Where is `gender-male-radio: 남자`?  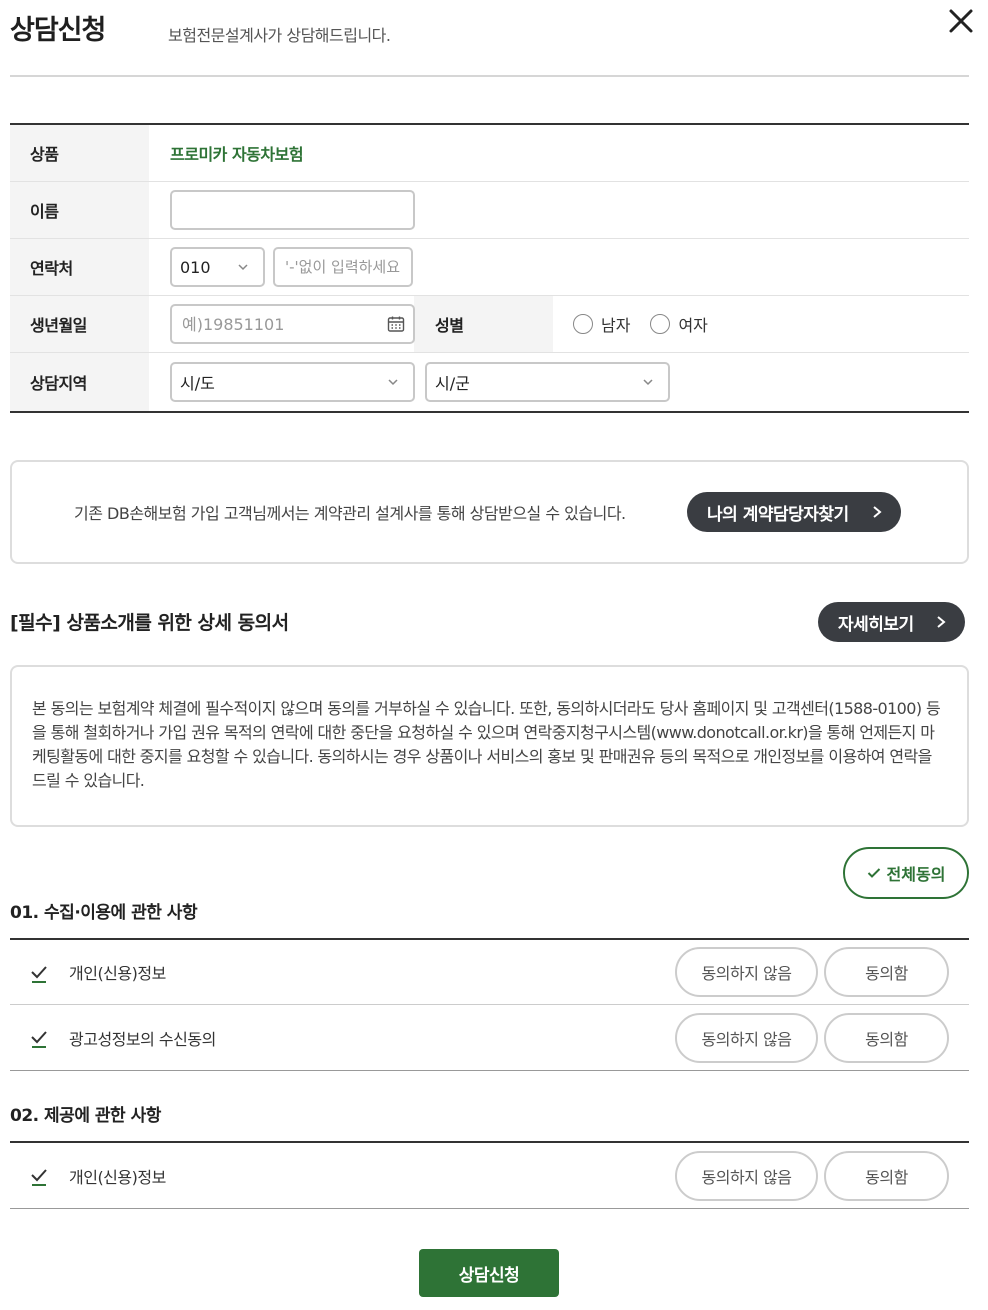
gender-male-radio: 남자 is located at coordinates (601, 324).